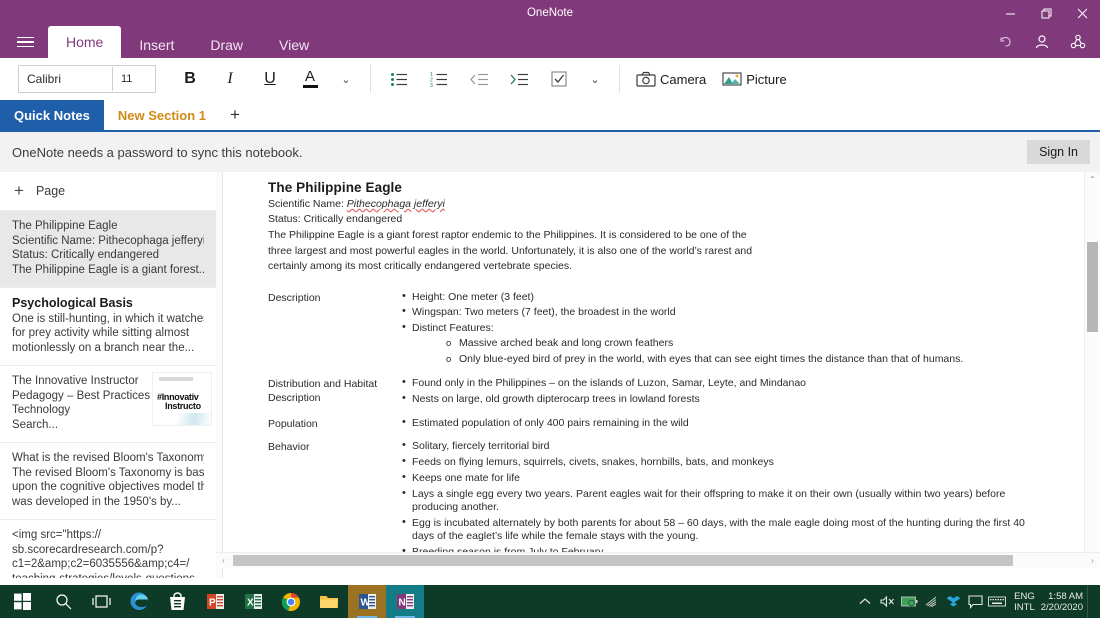 The height and width of the screenshot is (618, 1100). I want to click on bullet-text: Height: One meter (3 feet), so click(473, 296).